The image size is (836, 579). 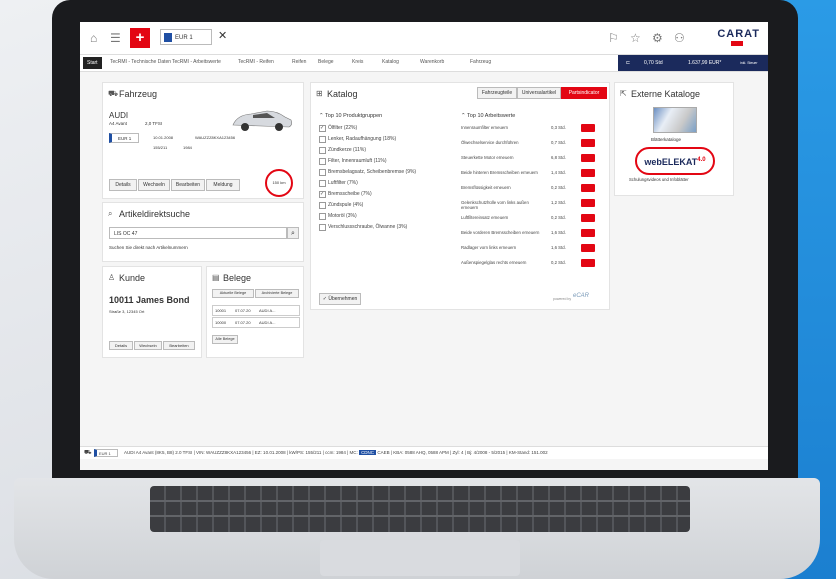 What do you see at coordinates (666, 139) in the screenshot?
I see `flipbook-catalogs-label: Blätterkataloge` at bounding box center [666, 139].